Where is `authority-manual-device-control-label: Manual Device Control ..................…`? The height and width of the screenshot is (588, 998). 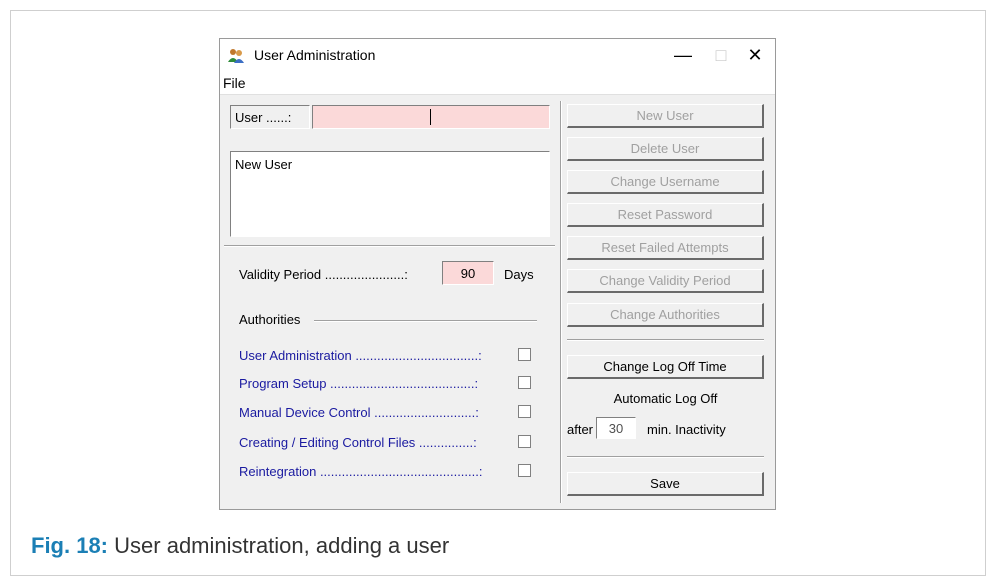 authority-manual-device-control-label: Manual Device Control ..................… is located at coordinates (359, 412).